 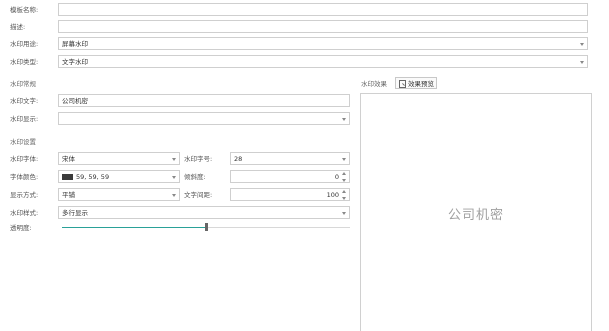 I want to click on style-select: 多行显示, so click(x=204, y=212).